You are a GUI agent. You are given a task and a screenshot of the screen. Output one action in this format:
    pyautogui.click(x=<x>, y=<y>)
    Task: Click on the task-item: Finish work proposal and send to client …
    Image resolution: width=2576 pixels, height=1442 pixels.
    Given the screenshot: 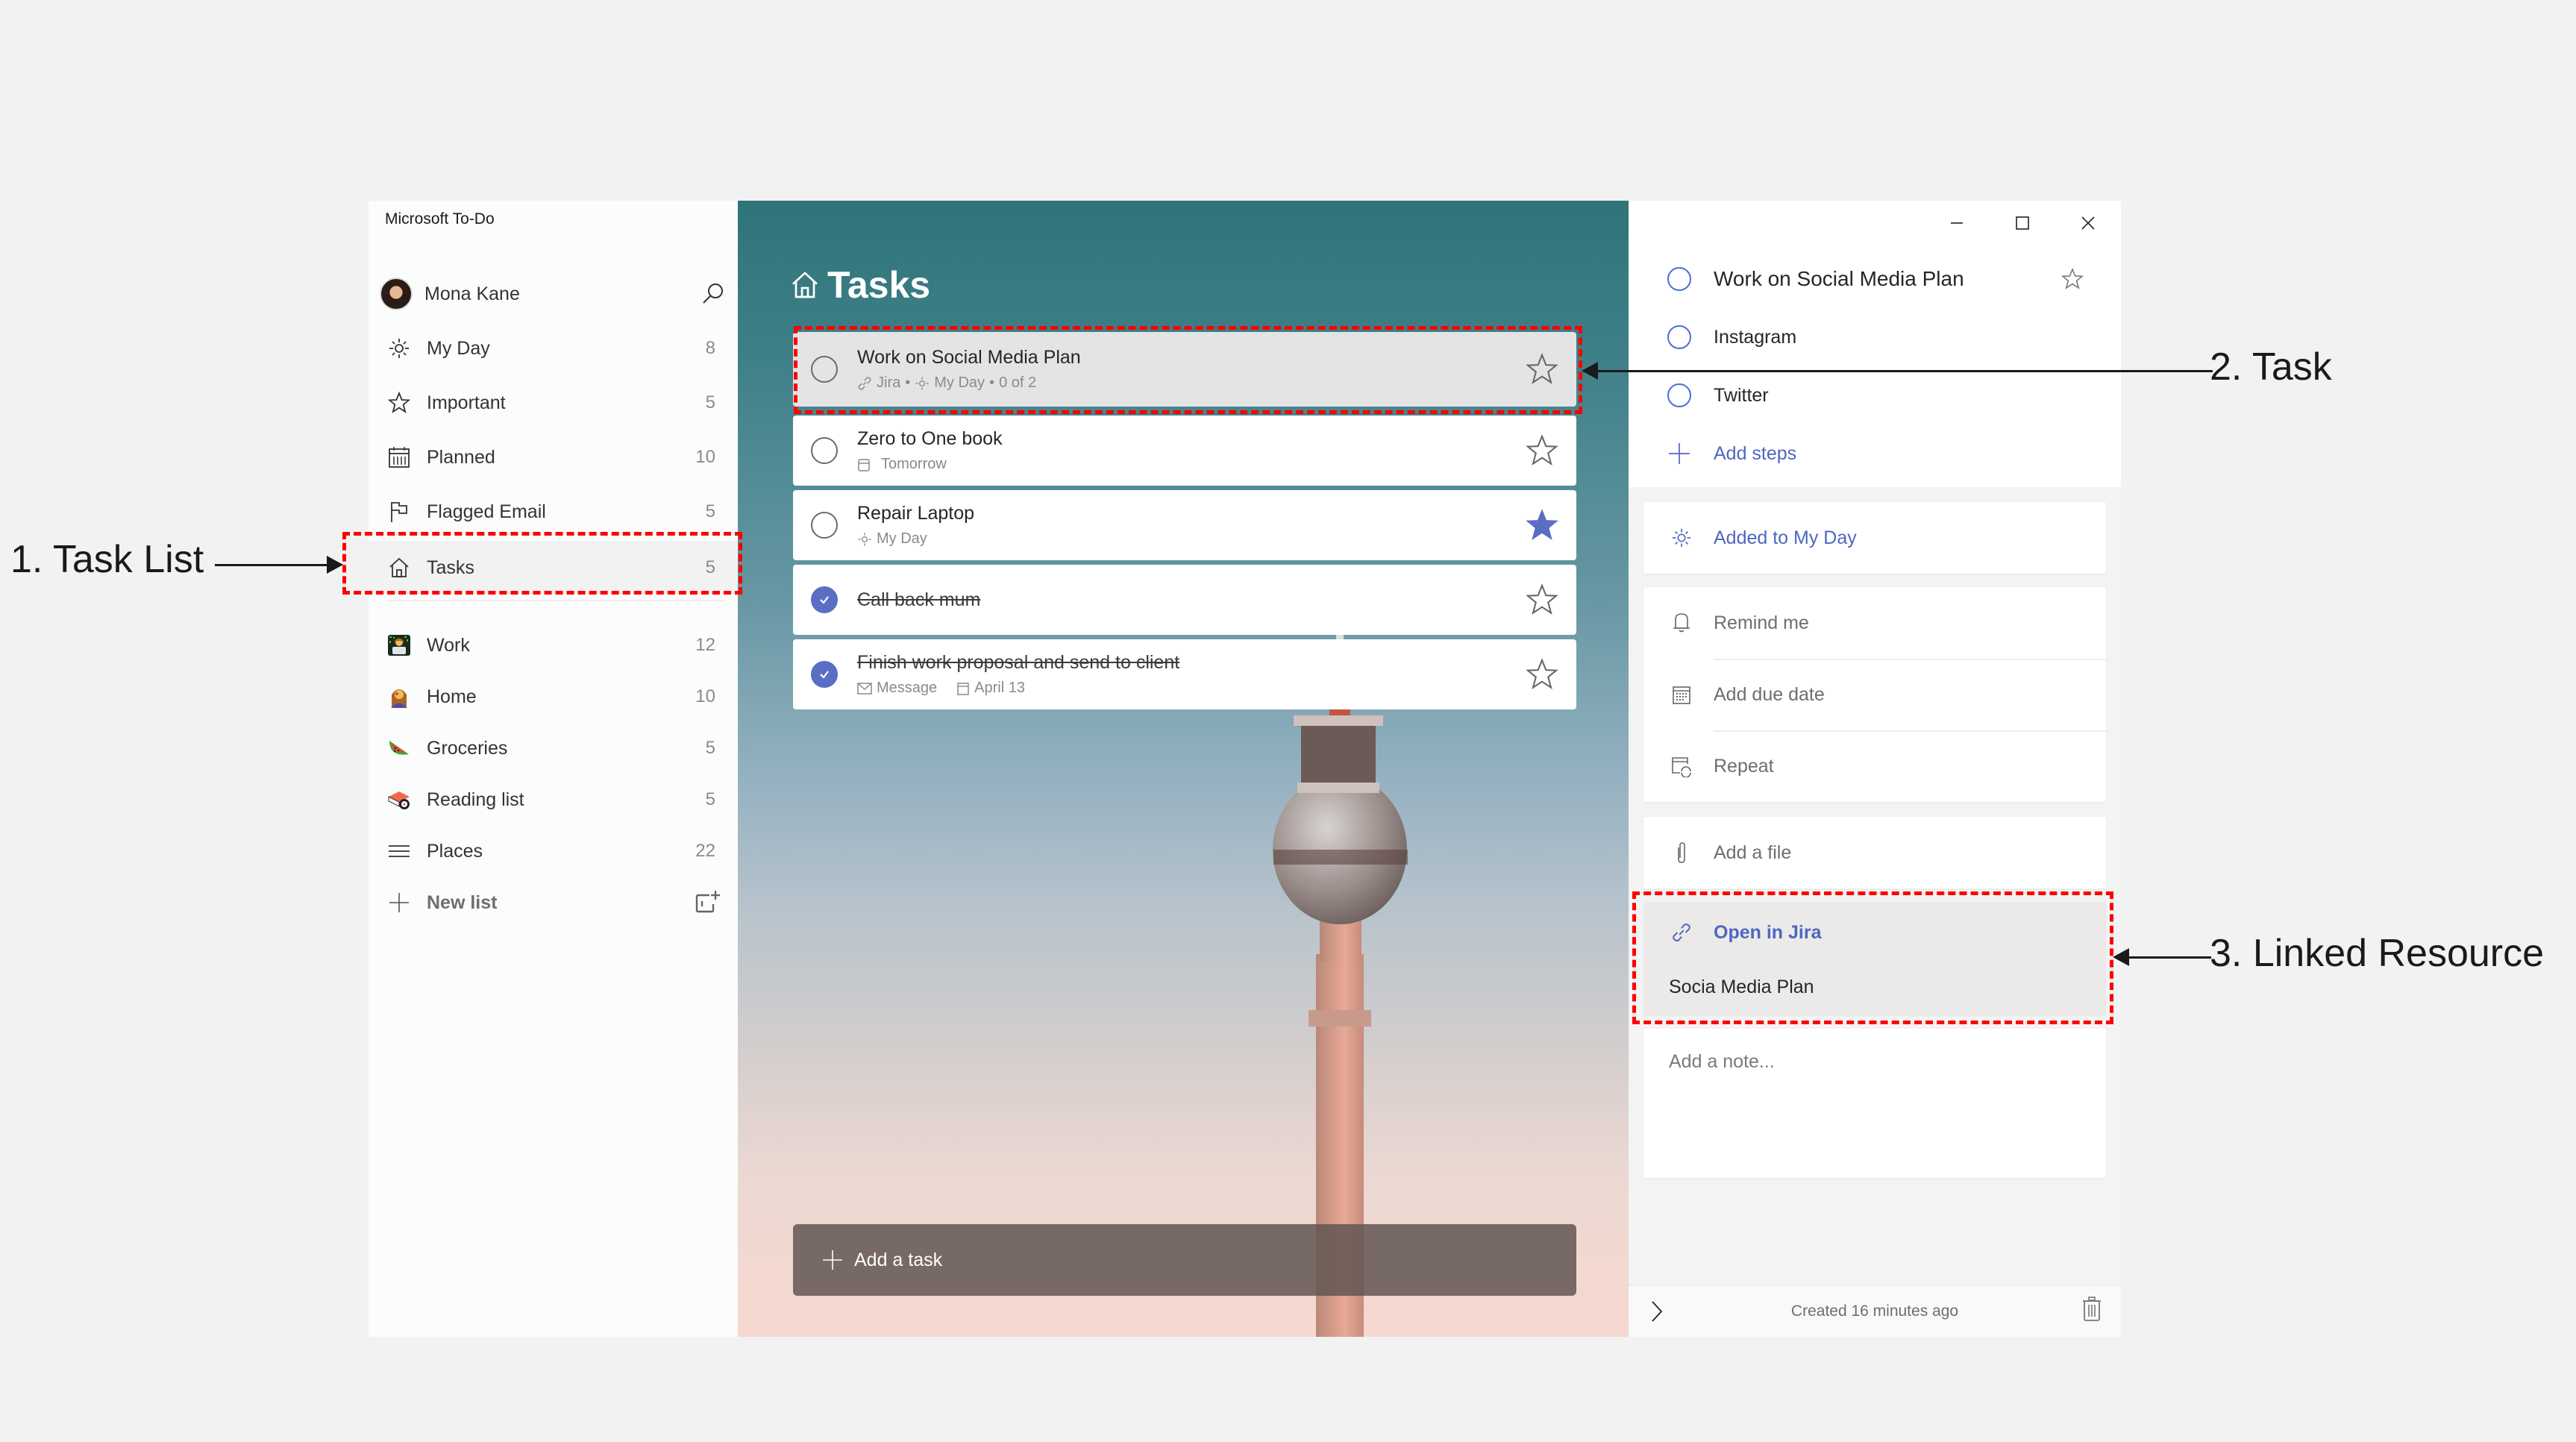 What is the action you would take?
    pyautogui.click(x=1184, y=674)
    